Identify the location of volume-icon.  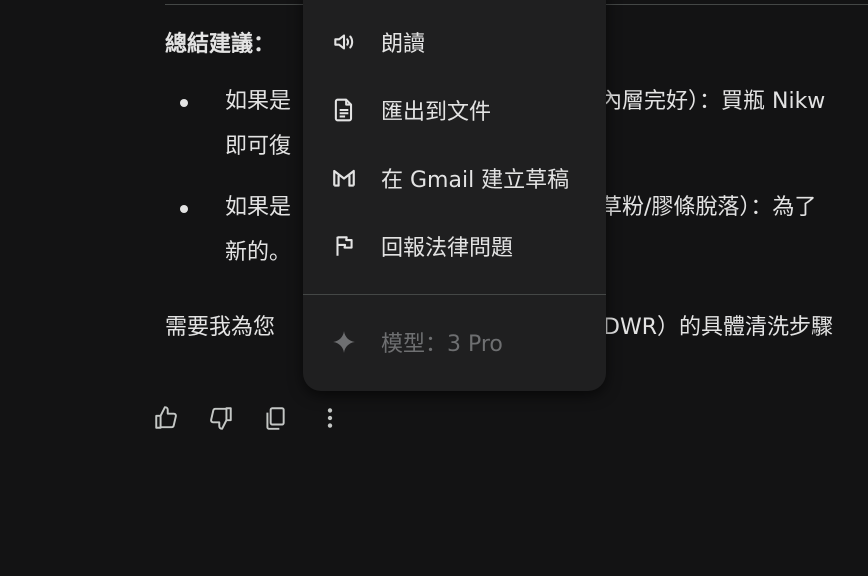
(344, 42).